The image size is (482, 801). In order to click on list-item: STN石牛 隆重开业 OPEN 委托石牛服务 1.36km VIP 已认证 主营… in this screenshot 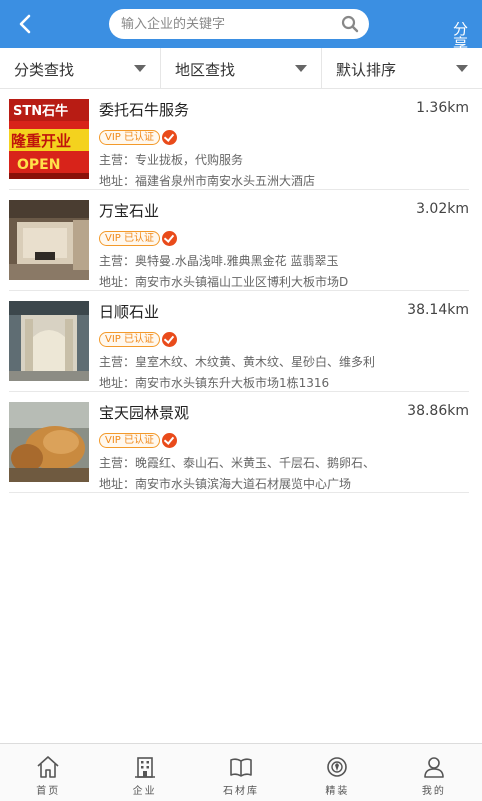, I will do `click(239, 139)`.